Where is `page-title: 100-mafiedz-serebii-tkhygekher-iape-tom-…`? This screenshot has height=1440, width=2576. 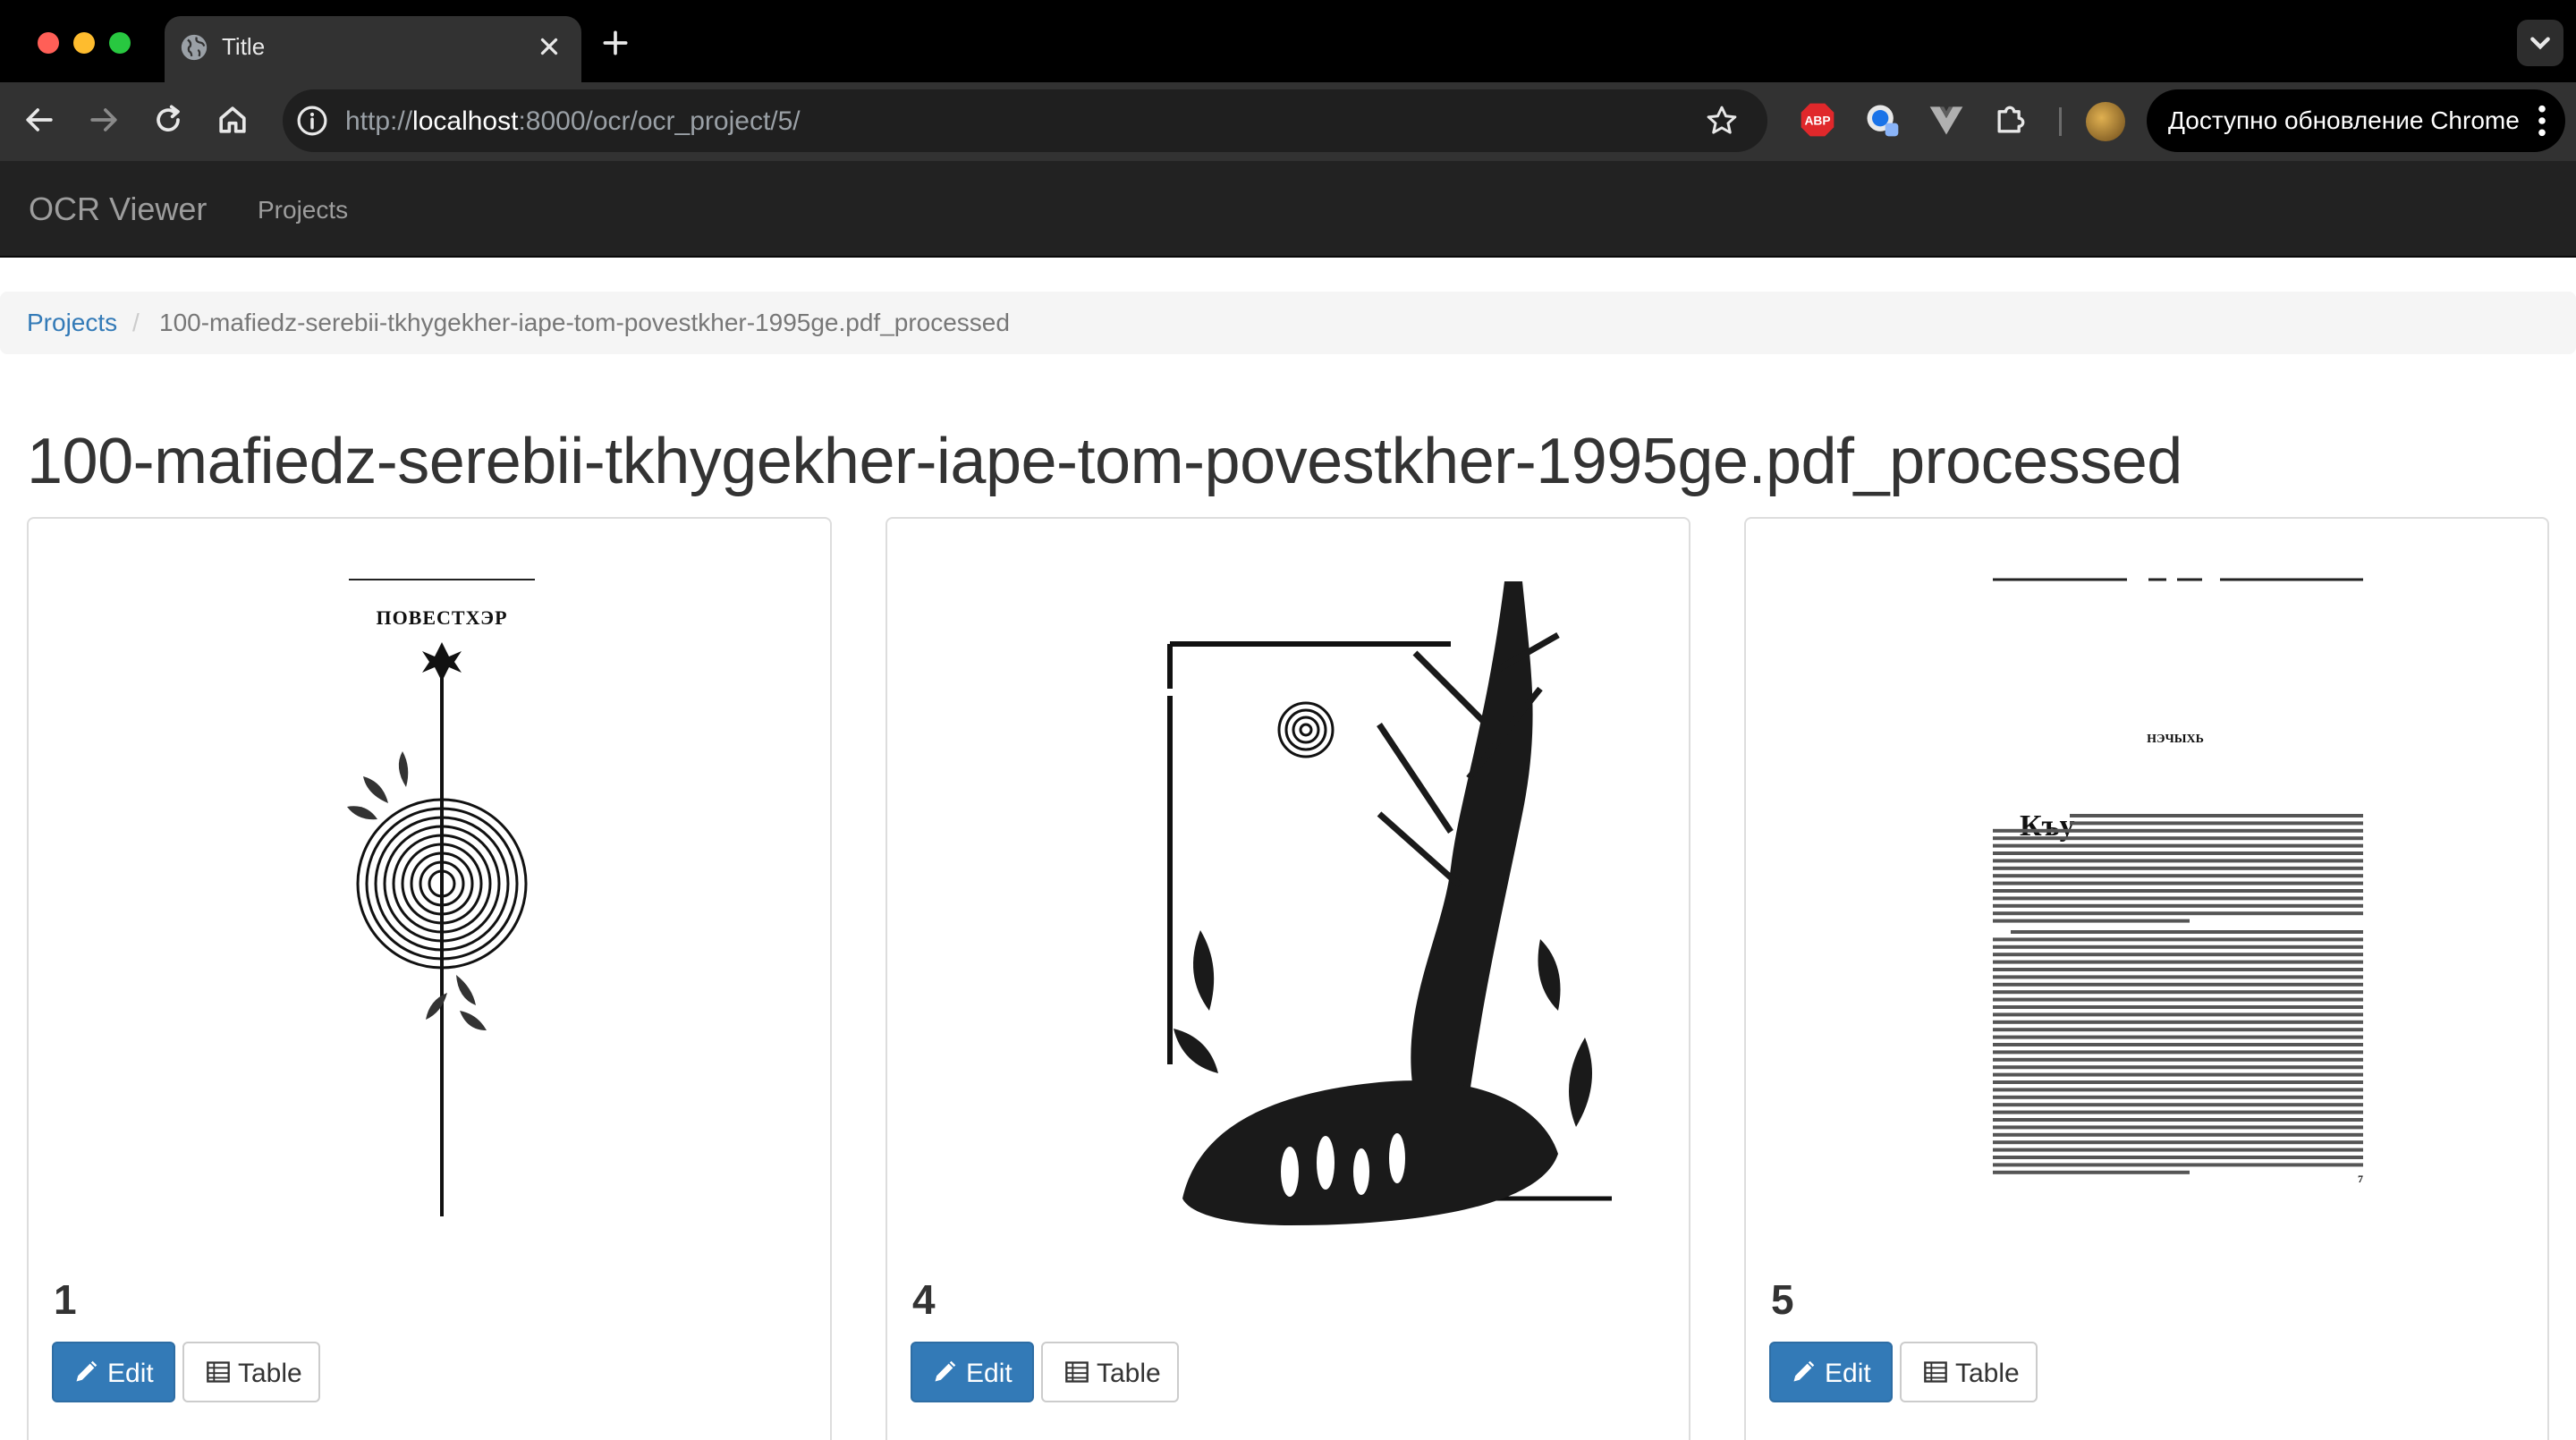
page-title: 100-mafiedz-serebii-tkhygekher-iape-tom-… is located at coordinates (1104, 462).